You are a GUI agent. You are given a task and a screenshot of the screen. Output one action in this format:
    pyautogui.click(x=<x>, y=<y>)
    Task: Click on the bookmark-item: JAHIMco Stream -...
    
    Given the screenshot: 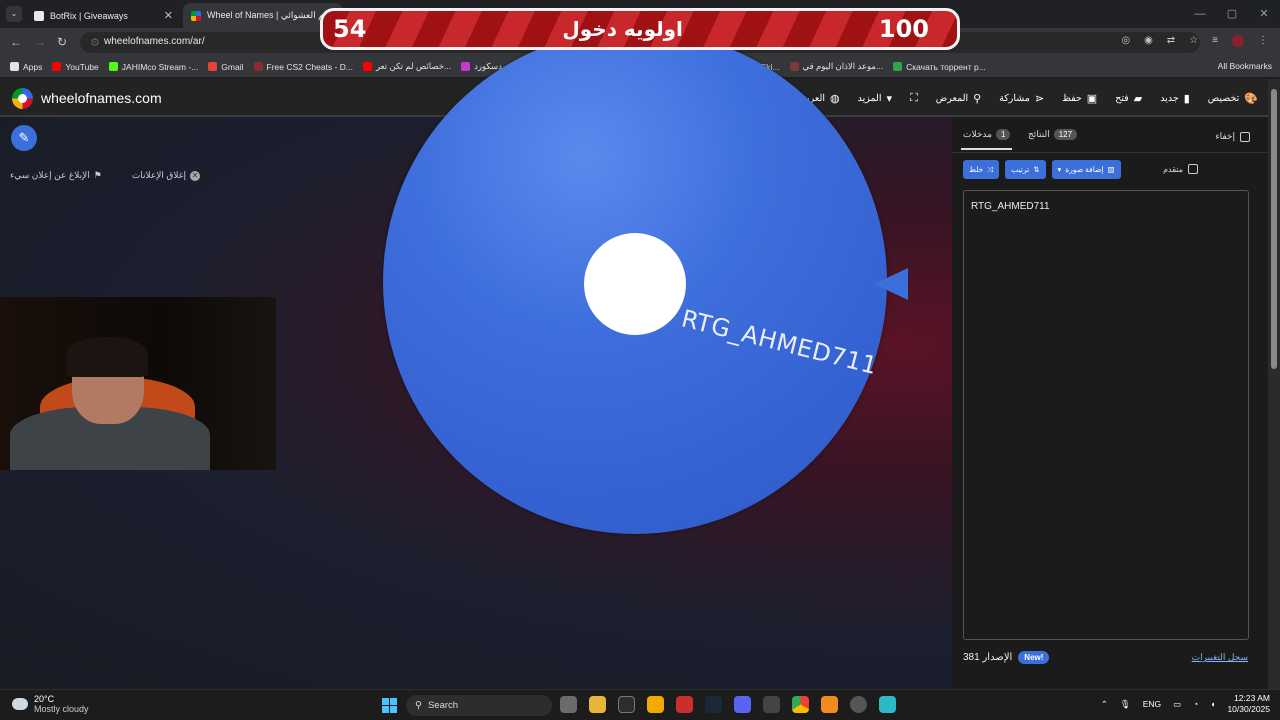 What is the action you would take?
    pyautogui.click(x=153, y=67)
    